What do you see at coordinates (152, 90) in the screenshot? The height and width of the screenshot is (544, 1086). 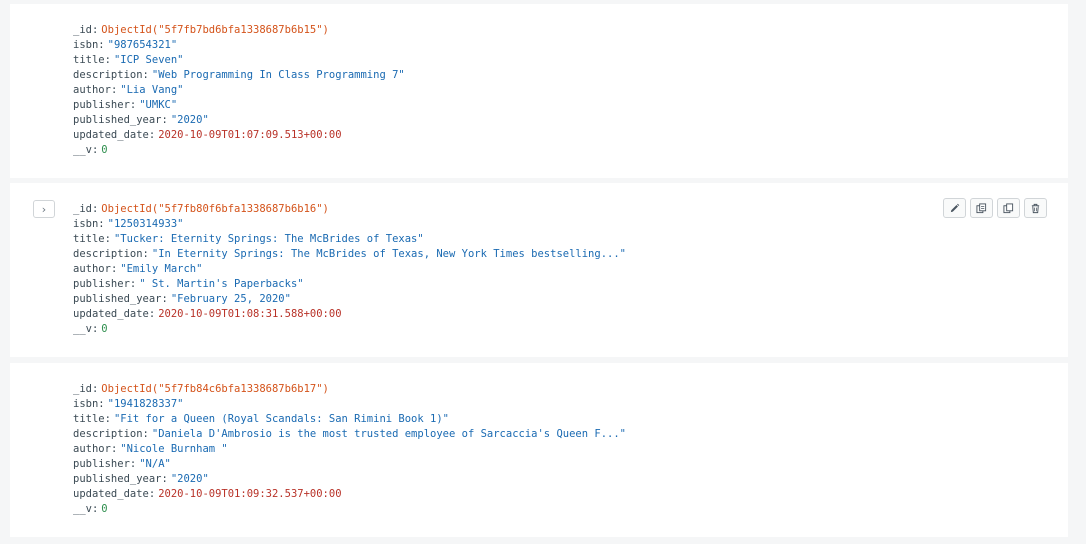 I see `field-value: "Lia Vang"` at bounding box center [152, 90].